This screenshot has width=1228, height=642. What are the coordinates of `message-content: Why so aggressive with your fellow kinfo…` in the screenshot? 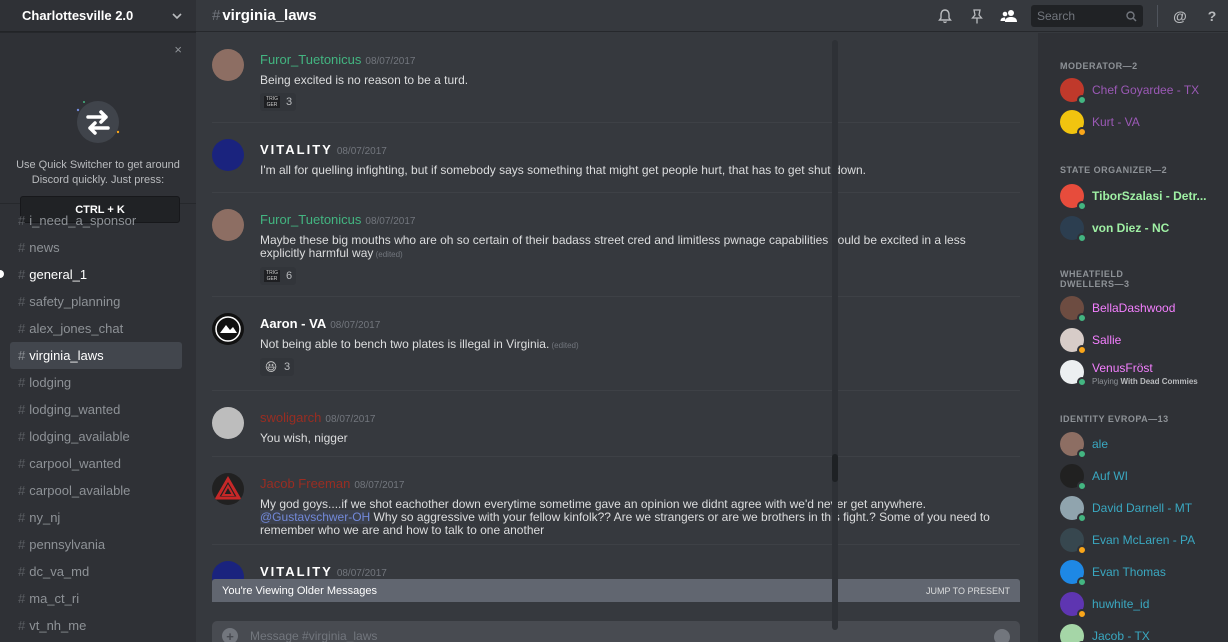 It's located at (625, 523).